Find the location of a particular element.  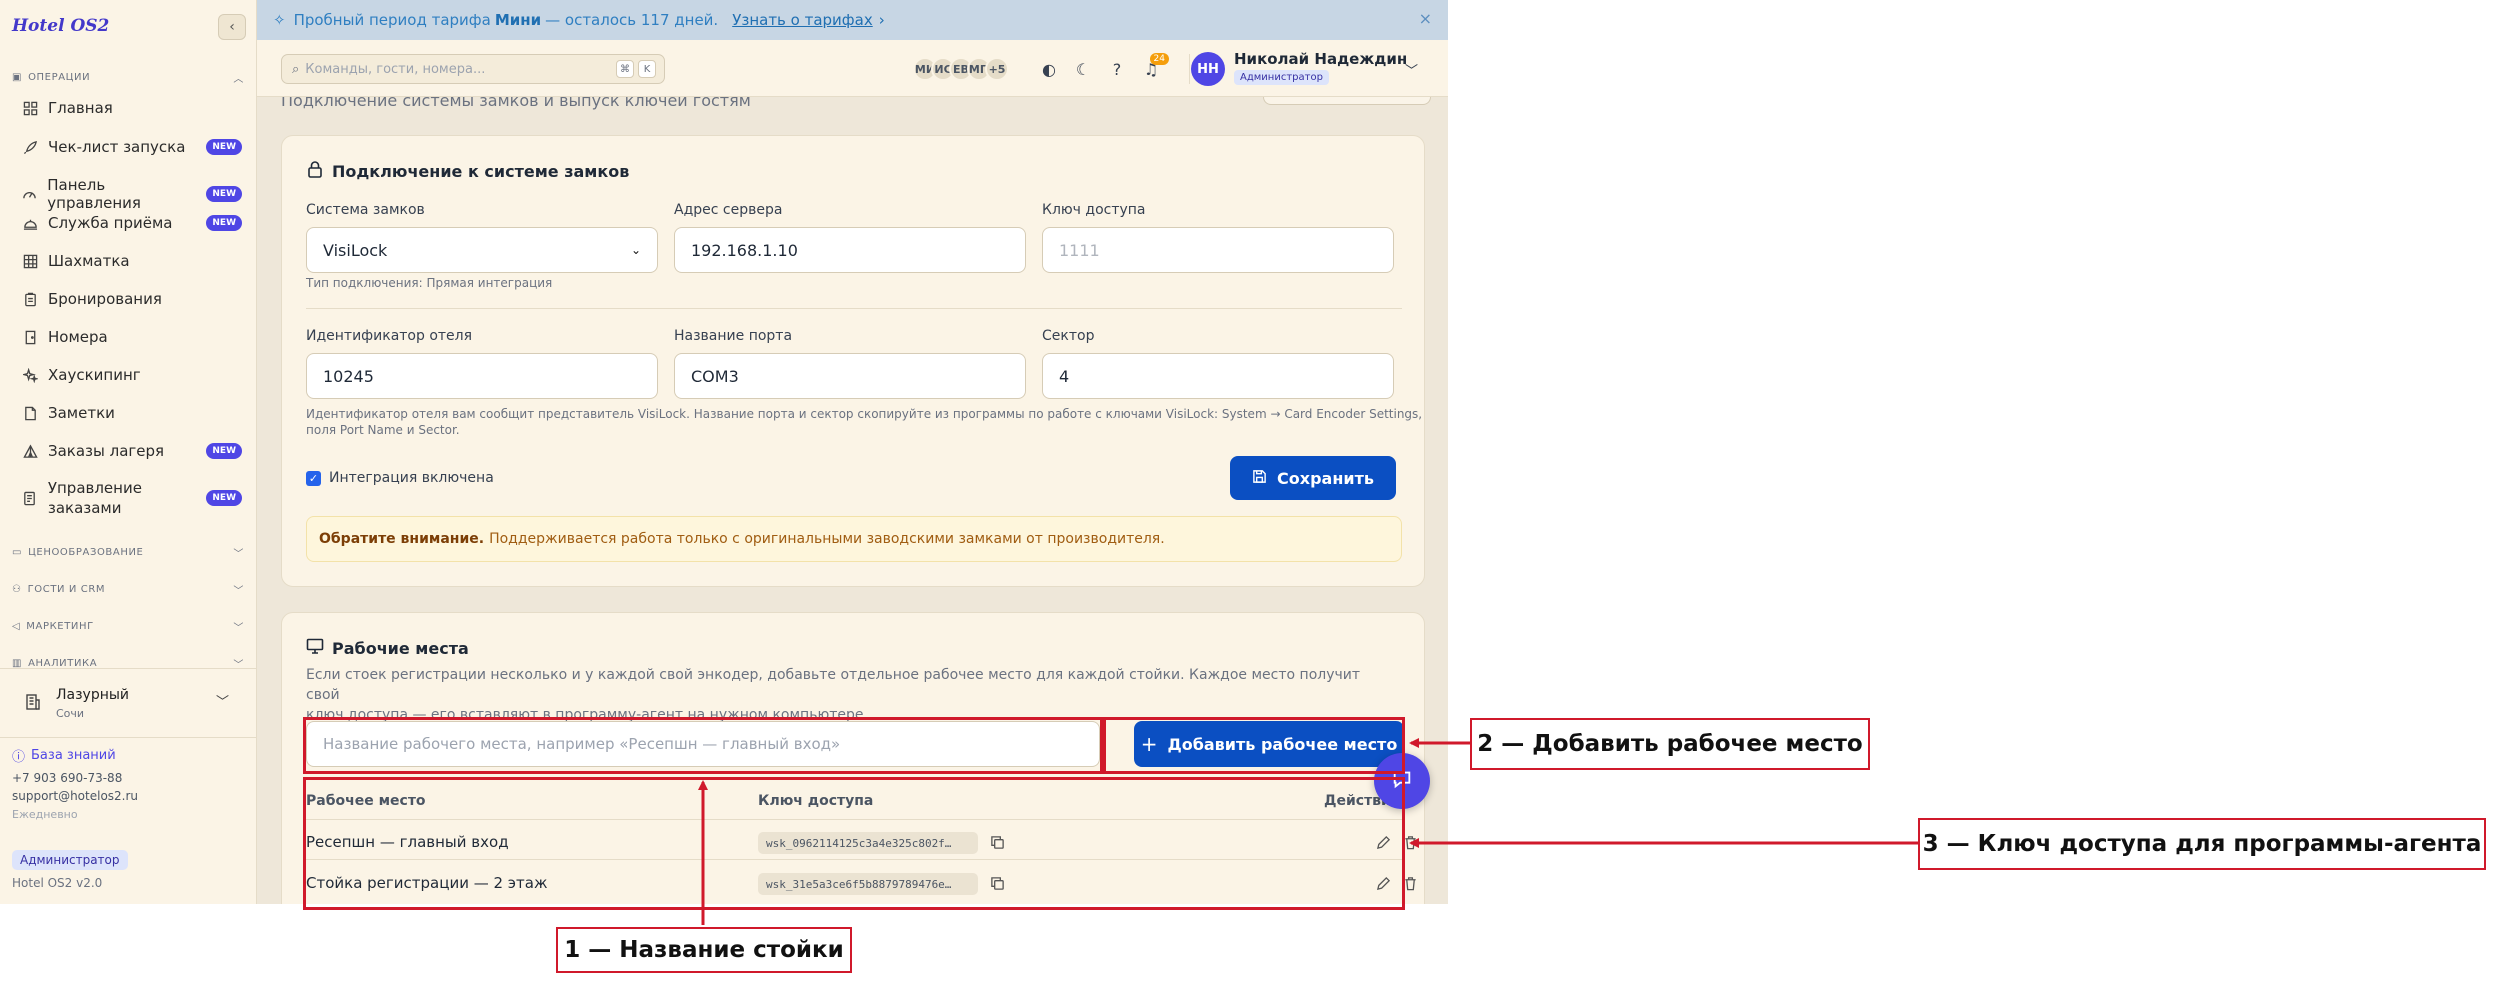

sidebar-item-front-desk: Служба приёма NEW is located at coordinates (132, 223).